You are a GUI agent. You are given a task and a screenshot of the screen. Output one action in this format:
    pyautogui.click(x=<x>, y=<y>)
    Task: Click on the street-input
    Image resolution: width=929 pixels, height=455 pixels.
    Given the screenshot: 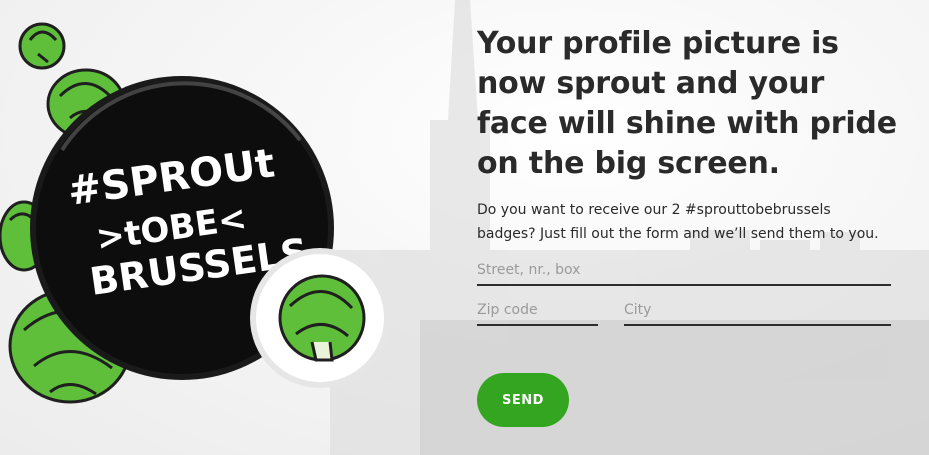 What is the action you would take?
    pyautogui.click(x=684, y=274)
    